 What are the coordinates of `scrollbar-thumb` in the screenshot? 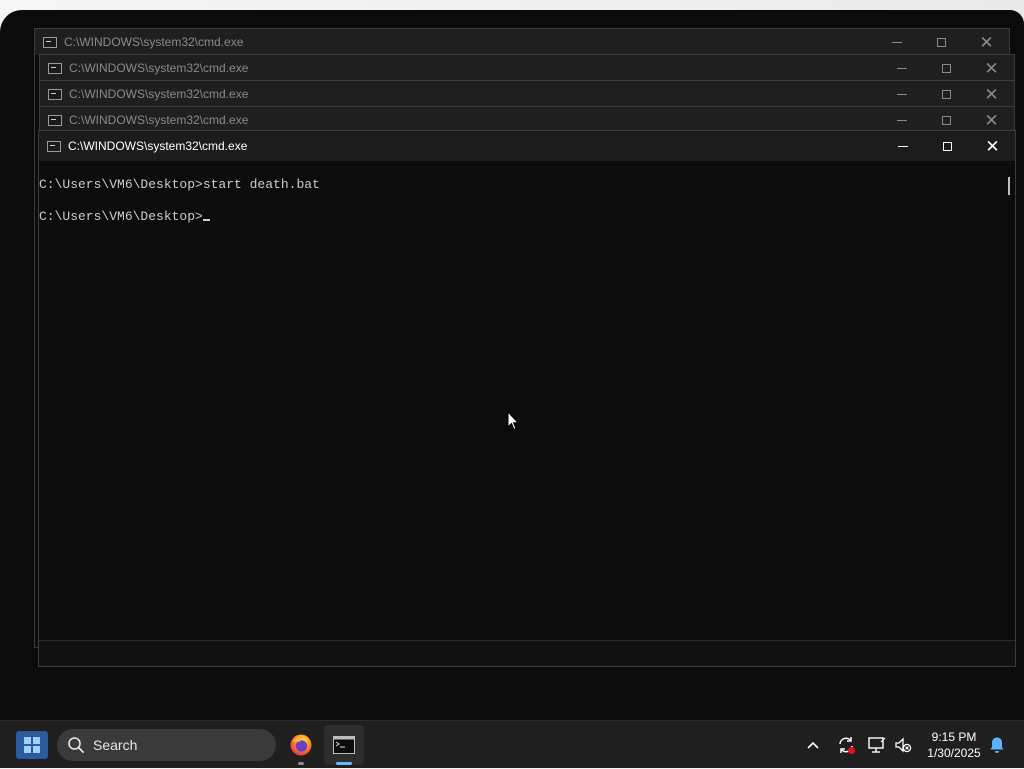 It's located at (1009, 186).